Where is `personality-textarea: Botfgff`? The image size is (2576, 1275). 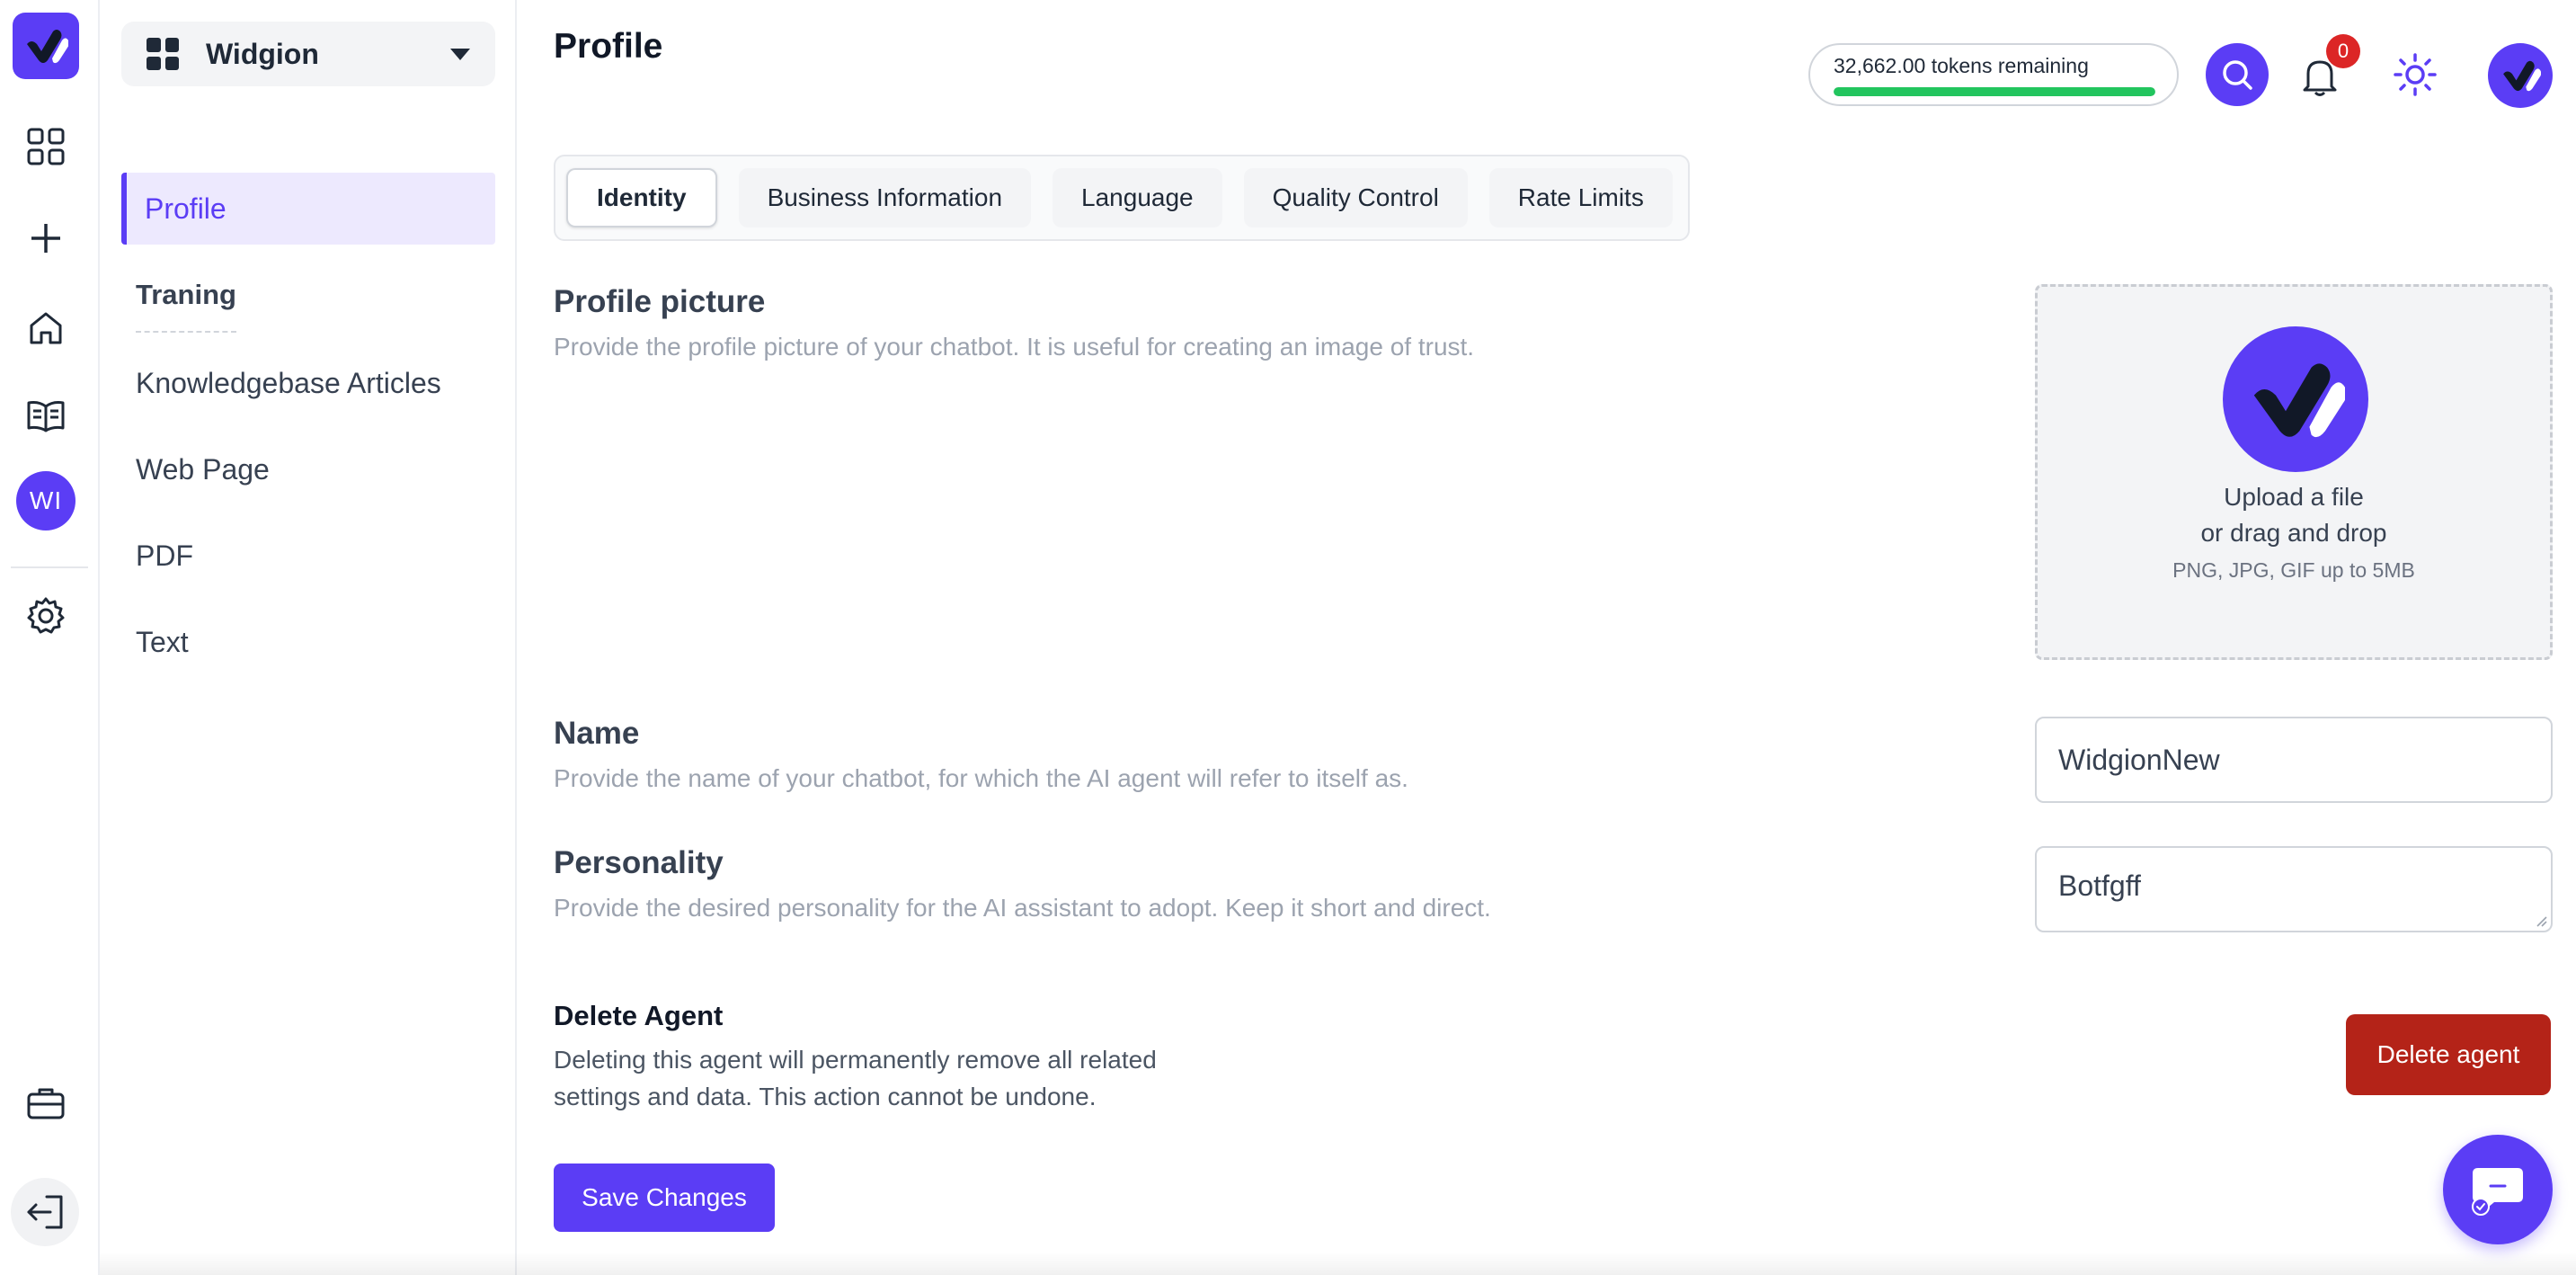
personality-textarea: Botfgff is located at coordinates (2294, 889).